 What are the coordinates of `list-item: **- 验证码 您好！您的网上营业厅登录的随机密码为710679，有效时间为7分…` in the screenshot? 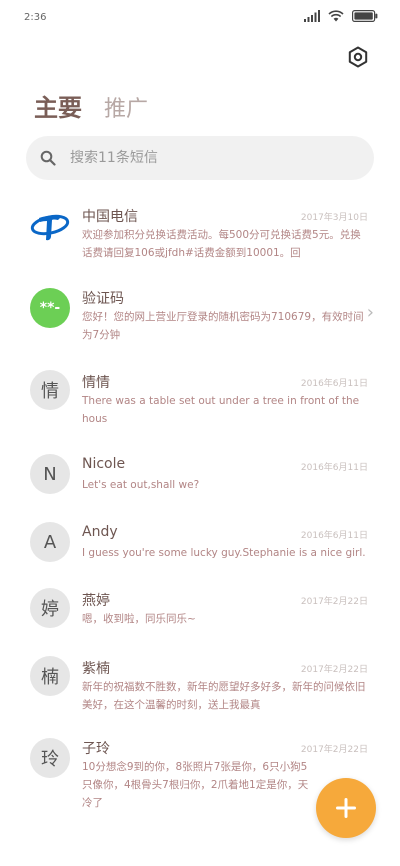 It's located at (200, 318).